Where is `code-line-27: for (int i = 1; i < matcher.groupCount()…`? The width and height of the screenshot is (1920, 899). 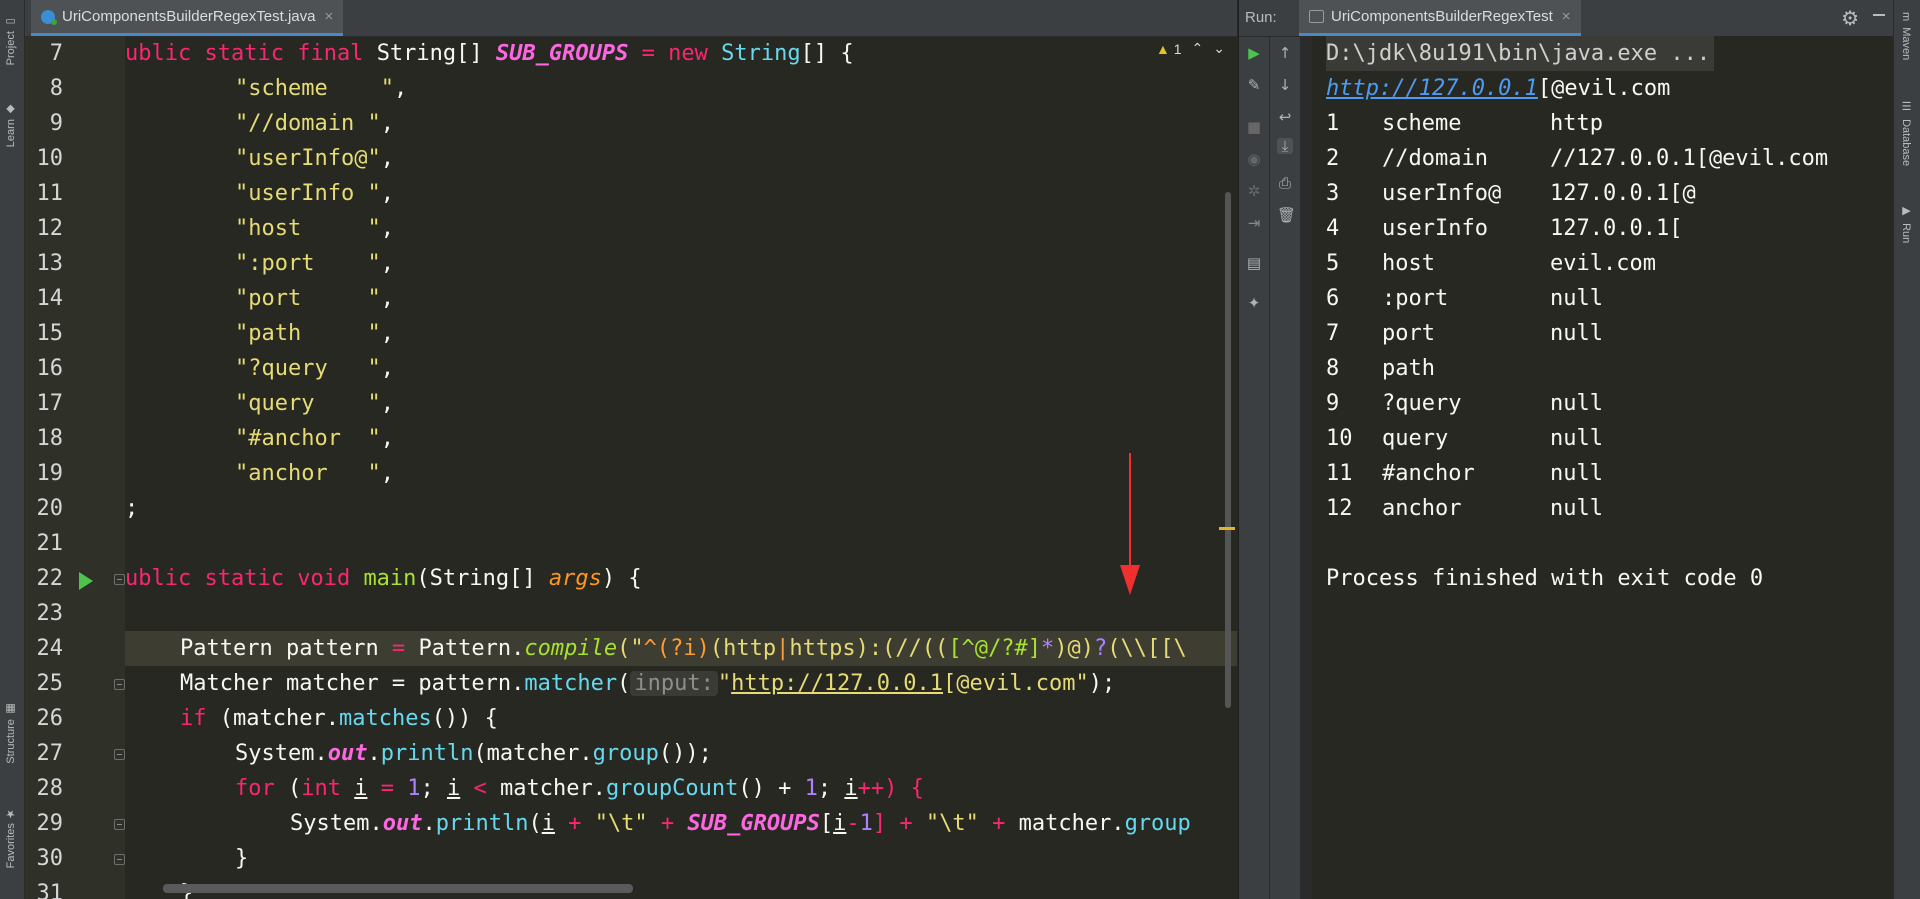 code-line-27: for (int i = 1; i < matcher.groupCount()… is located at coordinates (579, 788).